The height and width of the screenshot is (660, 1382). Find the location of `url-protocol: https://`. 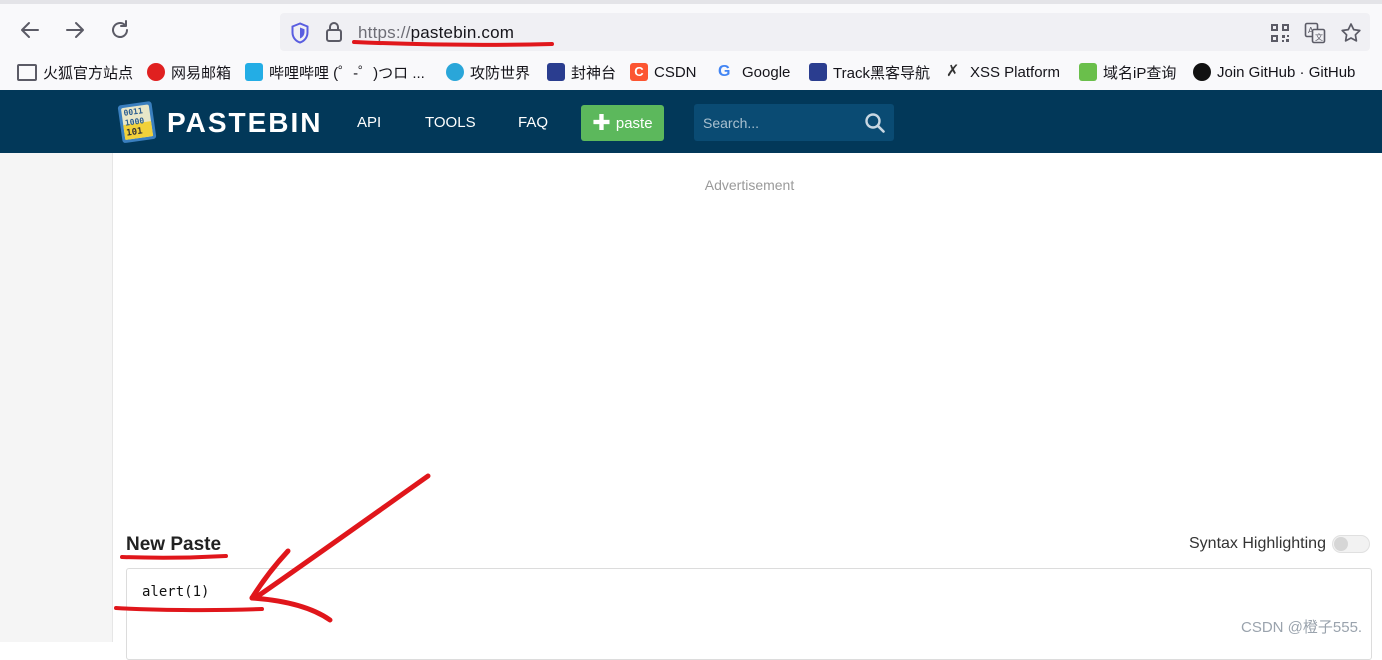

url-protocol: https:// is located at coordinates (384, 32).